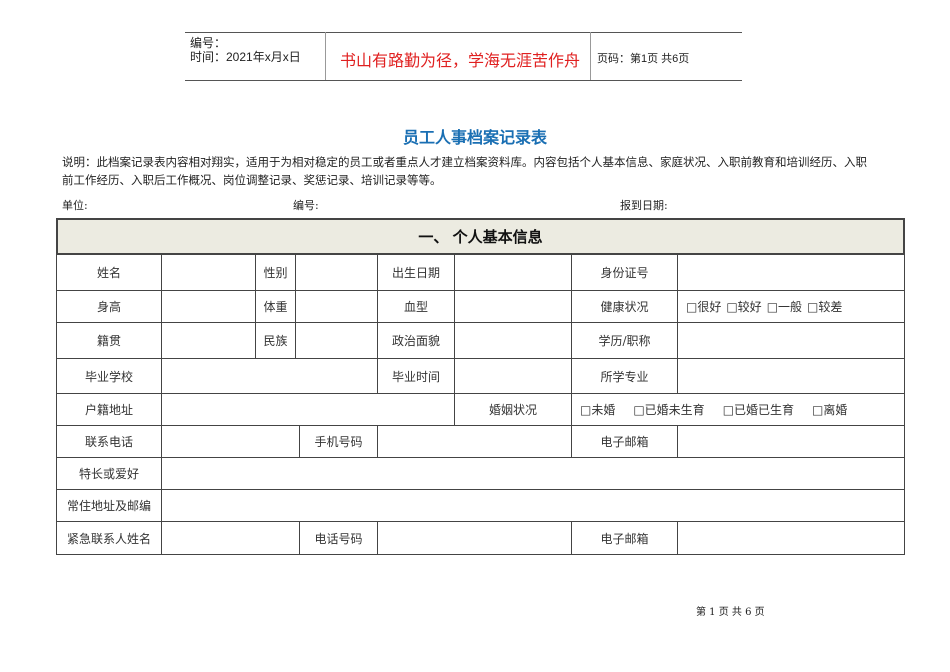 Image resolution: width=950 pixels, height=672 pixels. I want to click on section-header: 一、 个人基本信息, so click(480, 236).